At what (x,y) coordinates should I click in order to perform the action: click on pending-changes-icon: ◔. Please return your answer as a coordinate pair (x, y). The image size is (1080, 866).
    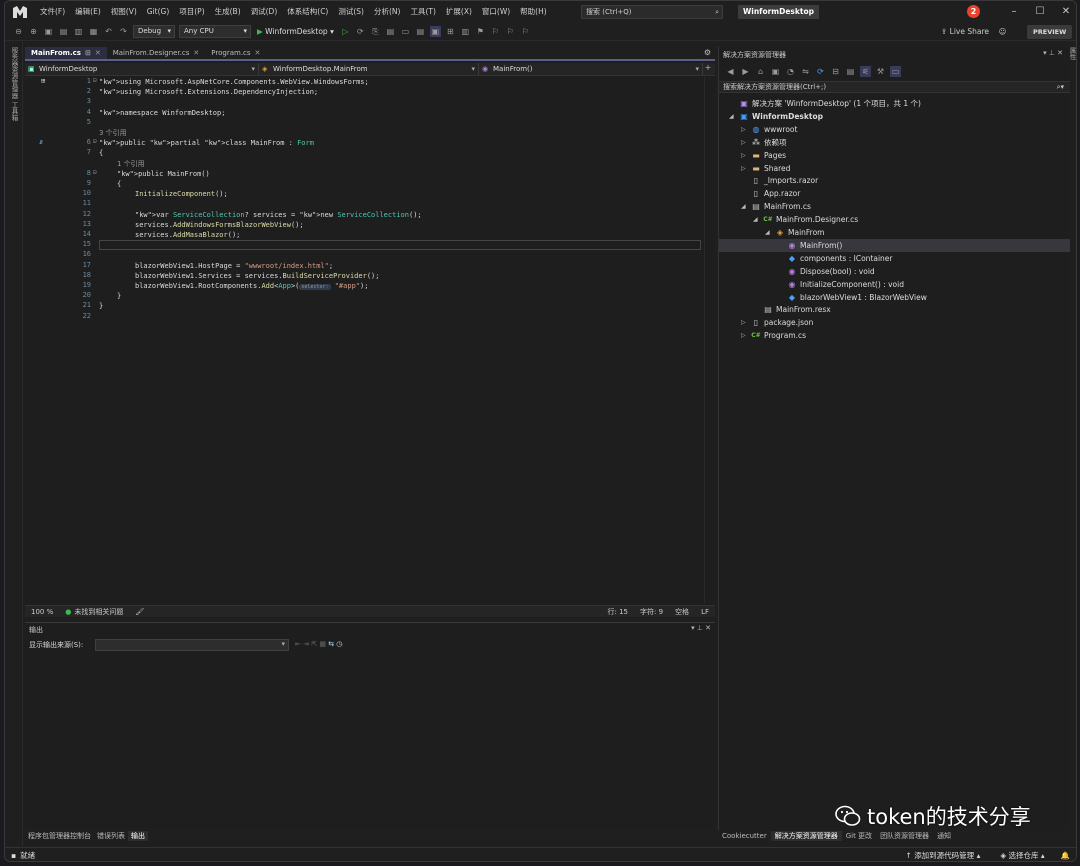
    Looking at the image, I should click on (790, 71).